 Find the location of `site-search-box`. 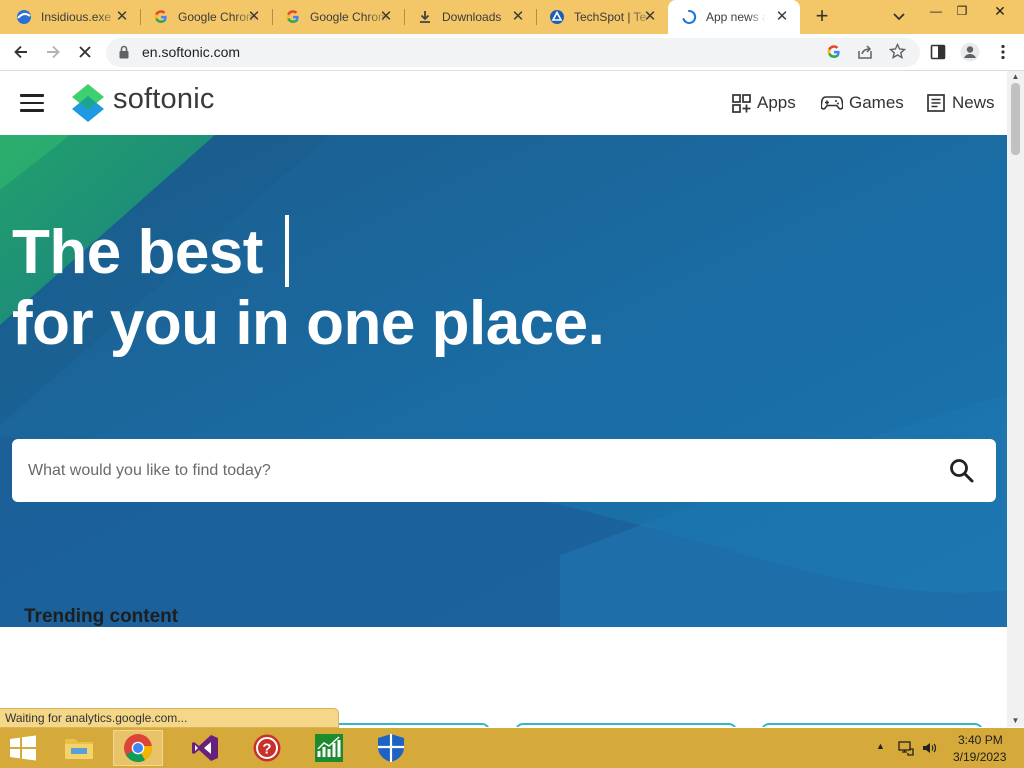

site-search-box is located at coordinates (504, 470).